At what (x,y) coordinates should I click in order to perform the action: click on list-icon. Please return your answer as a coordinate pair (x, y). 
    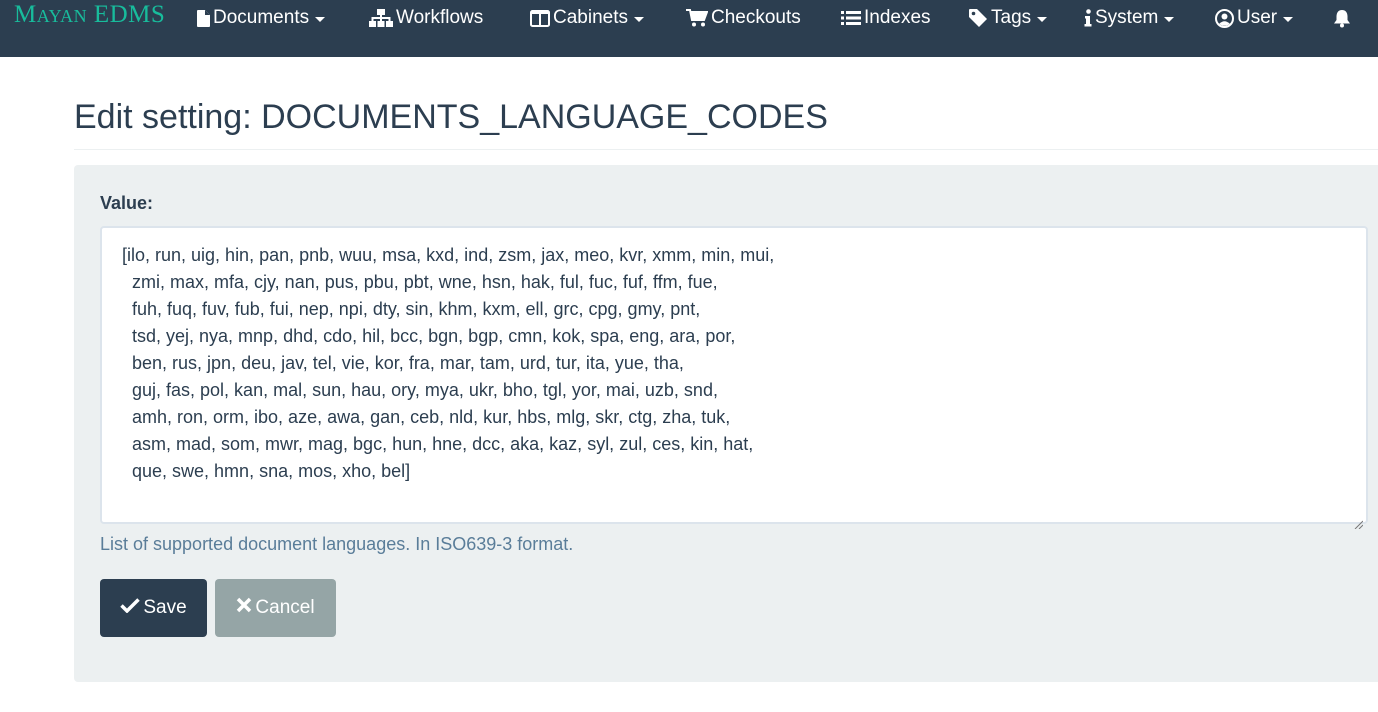
    Looking at the image, I should click on (851, 18).